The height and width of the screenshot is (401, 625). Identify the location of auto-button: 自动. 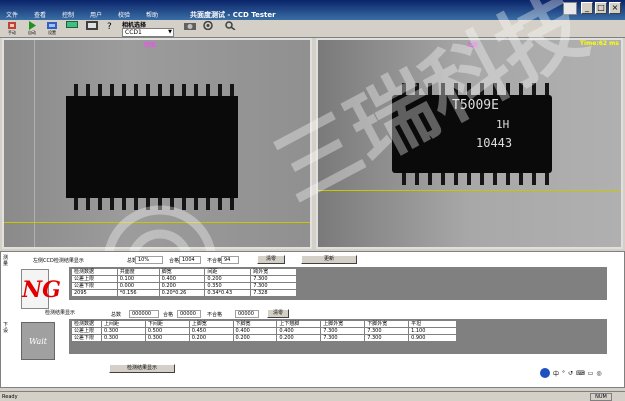
(32, 29).